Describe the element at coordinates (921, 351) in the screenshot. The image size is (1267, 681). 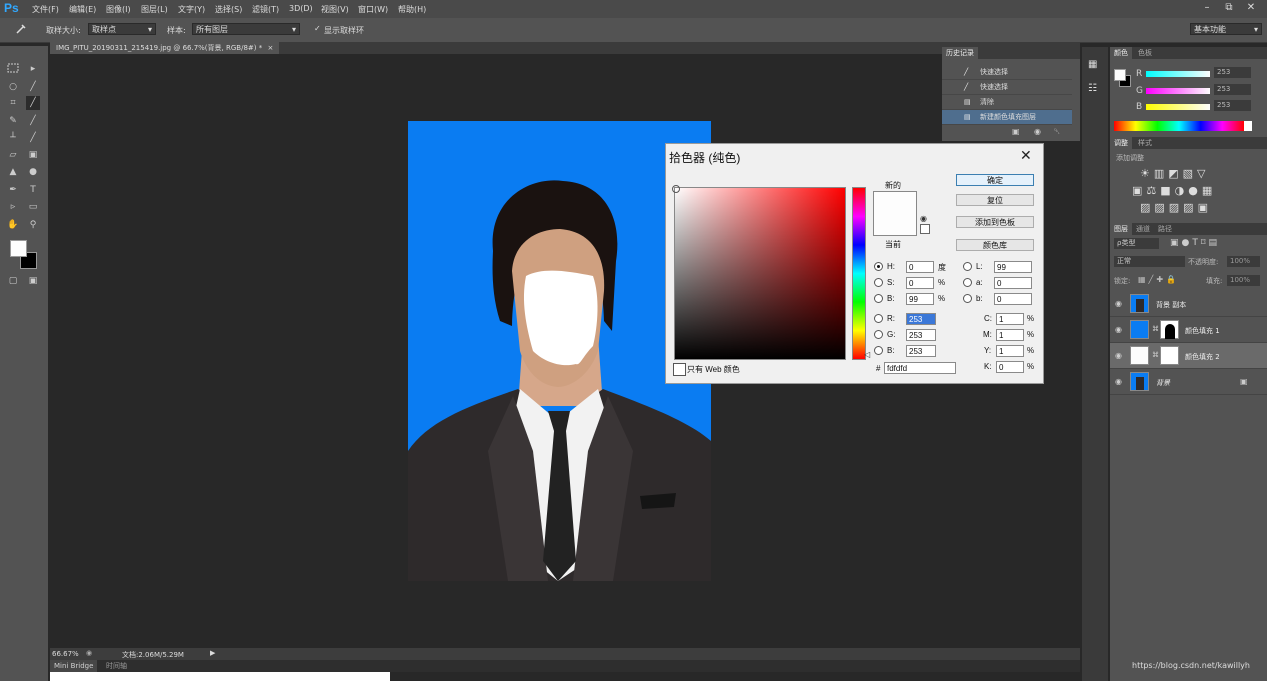
I see `rgb-b-input: 253` at that location.